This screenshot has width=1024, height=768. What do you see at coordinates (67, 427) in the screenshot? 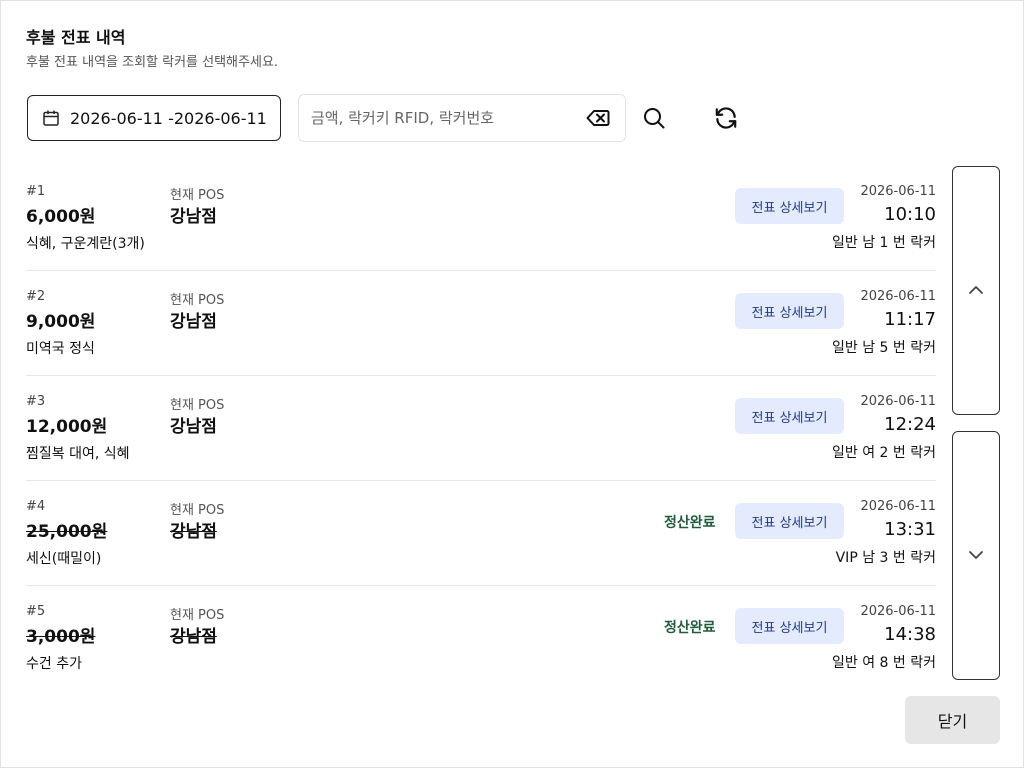
I see `item-amount: 12,000원` at bounding box center [67, 427].